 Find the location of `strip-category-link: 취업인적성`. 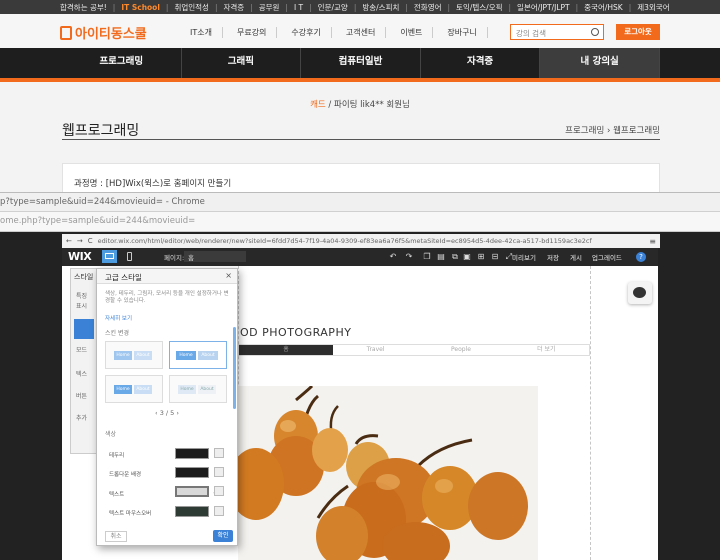

strip-category-link: 취업인적성 is located at coordinates (191, 7).